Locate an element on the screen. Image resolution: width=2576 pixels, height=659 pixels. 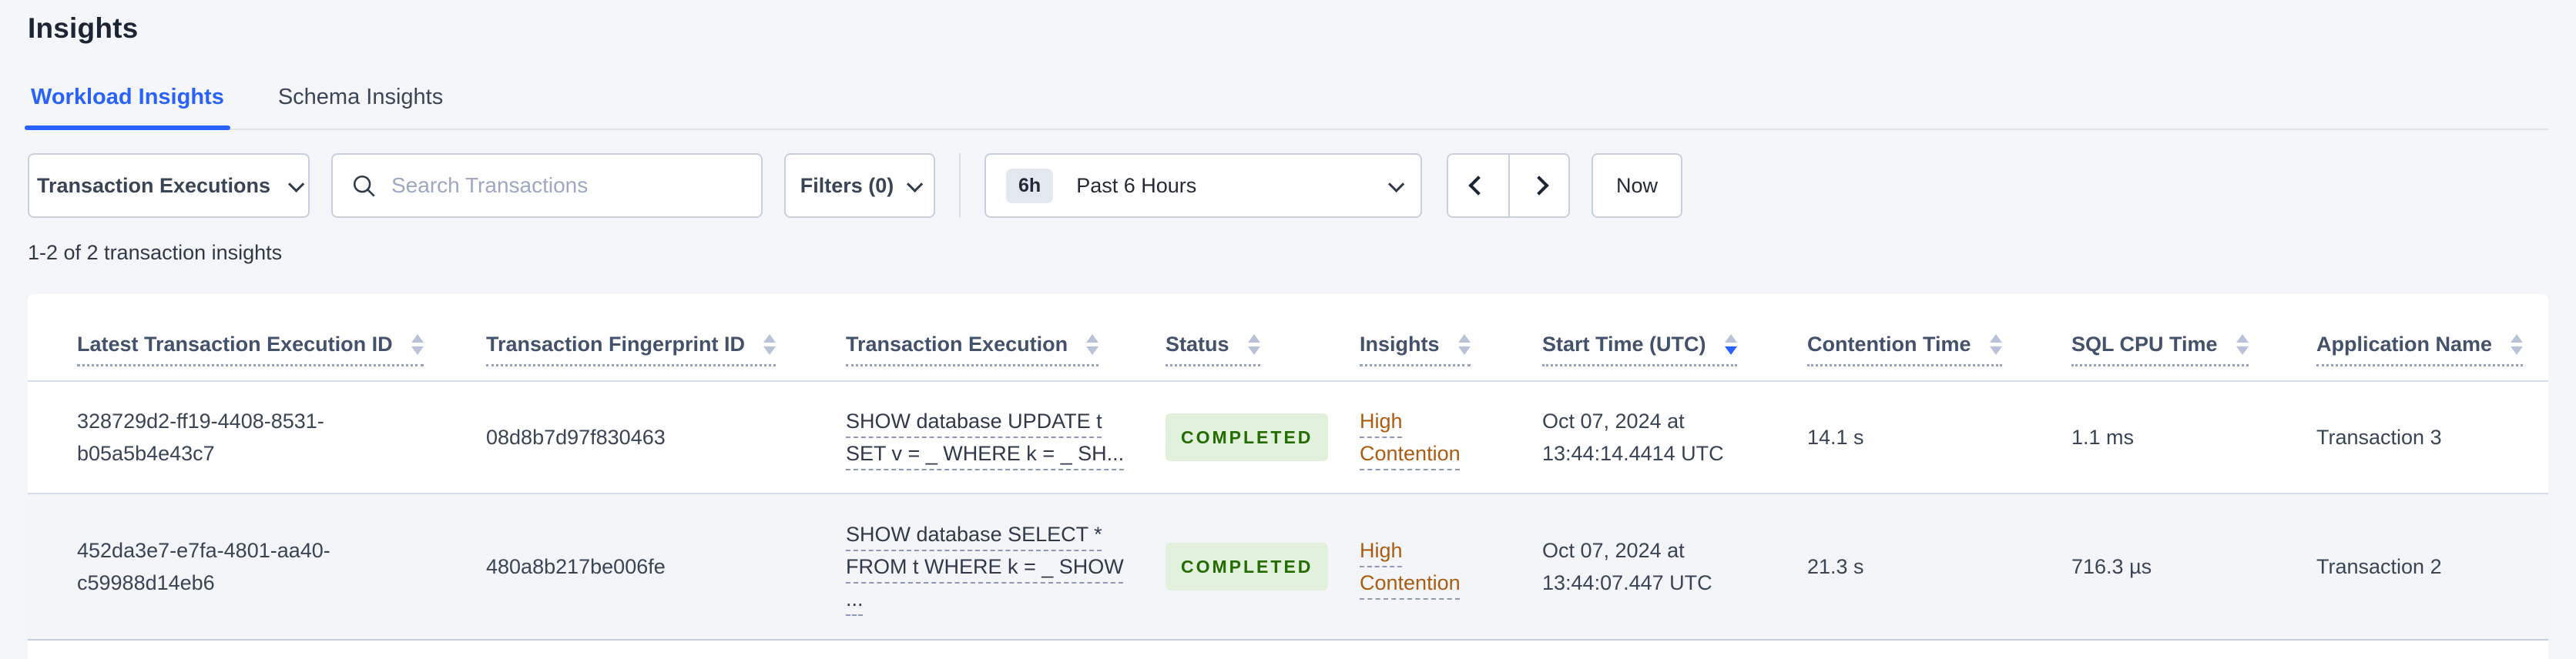
latest-transaction-execution-id: 452da3e7-e7fa-4801-aa40-c59988d14eb6 is located at coordinates (203, 566).